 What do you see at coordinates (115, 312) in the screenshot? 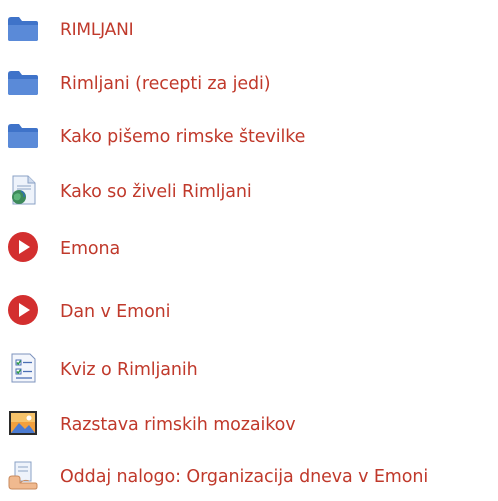
I see `activity-link: Dan v Emoni` at bounding box center [115, 312].